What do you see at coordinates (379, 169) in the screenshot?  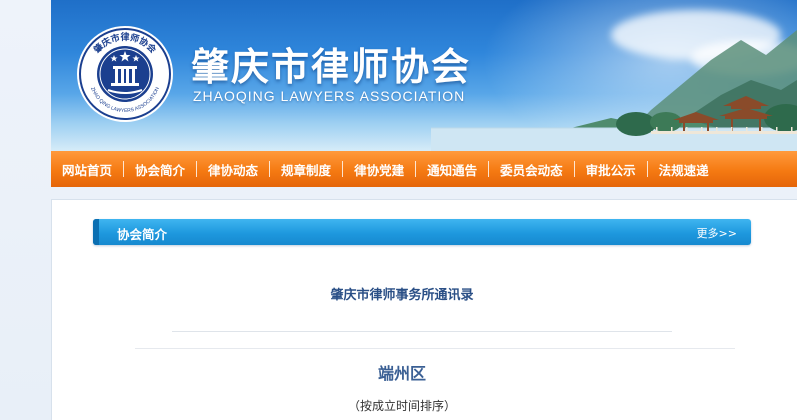 I see `nav-item-party-building: 律协党建` at bounding box center [379, 169].